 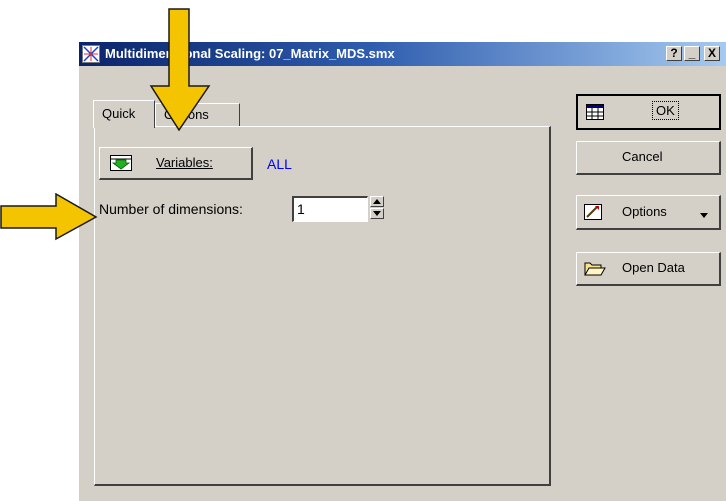 What do you see at coordinates (595, 113) in the screenshot?
I see `ok-spreadsheet-icon` at bounding box center [595, 113].